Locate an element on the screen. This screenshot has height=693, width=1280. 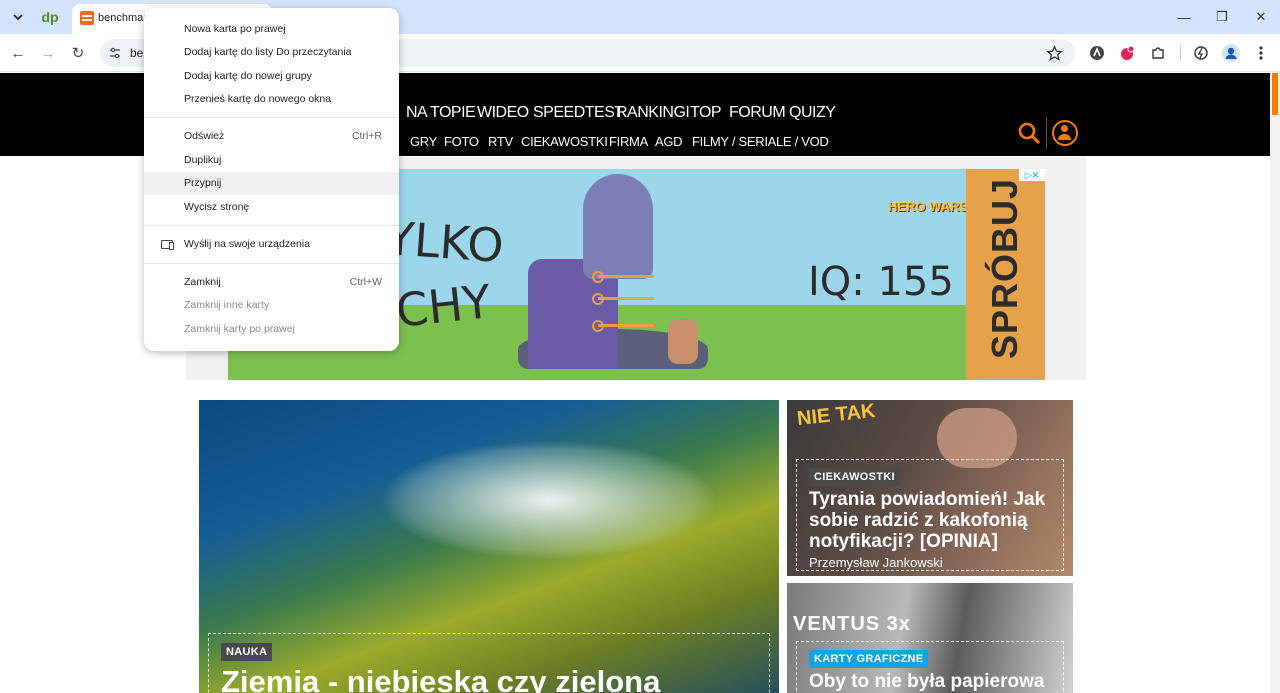
maximize-button: ❐ is located at coordinates (1222, 17).